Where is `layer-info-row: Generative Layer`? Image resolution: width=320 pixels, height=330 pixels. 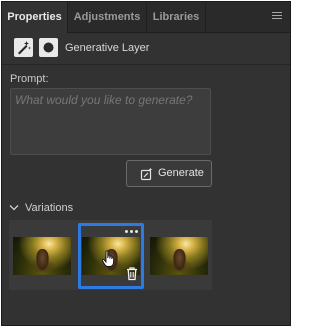
layer-info-row: Generative Layer is located at coordinates (146, 48).